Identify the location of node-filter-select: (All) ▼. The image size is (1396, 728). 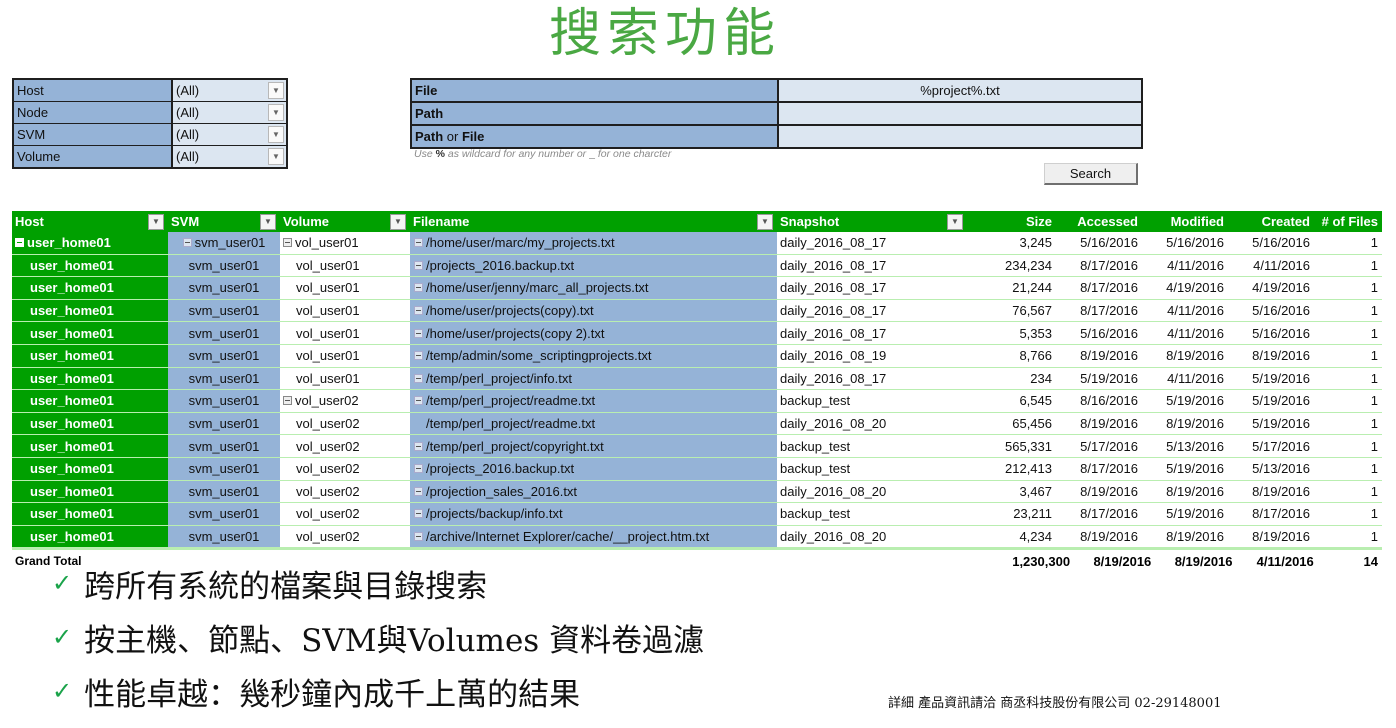
(229, 112).